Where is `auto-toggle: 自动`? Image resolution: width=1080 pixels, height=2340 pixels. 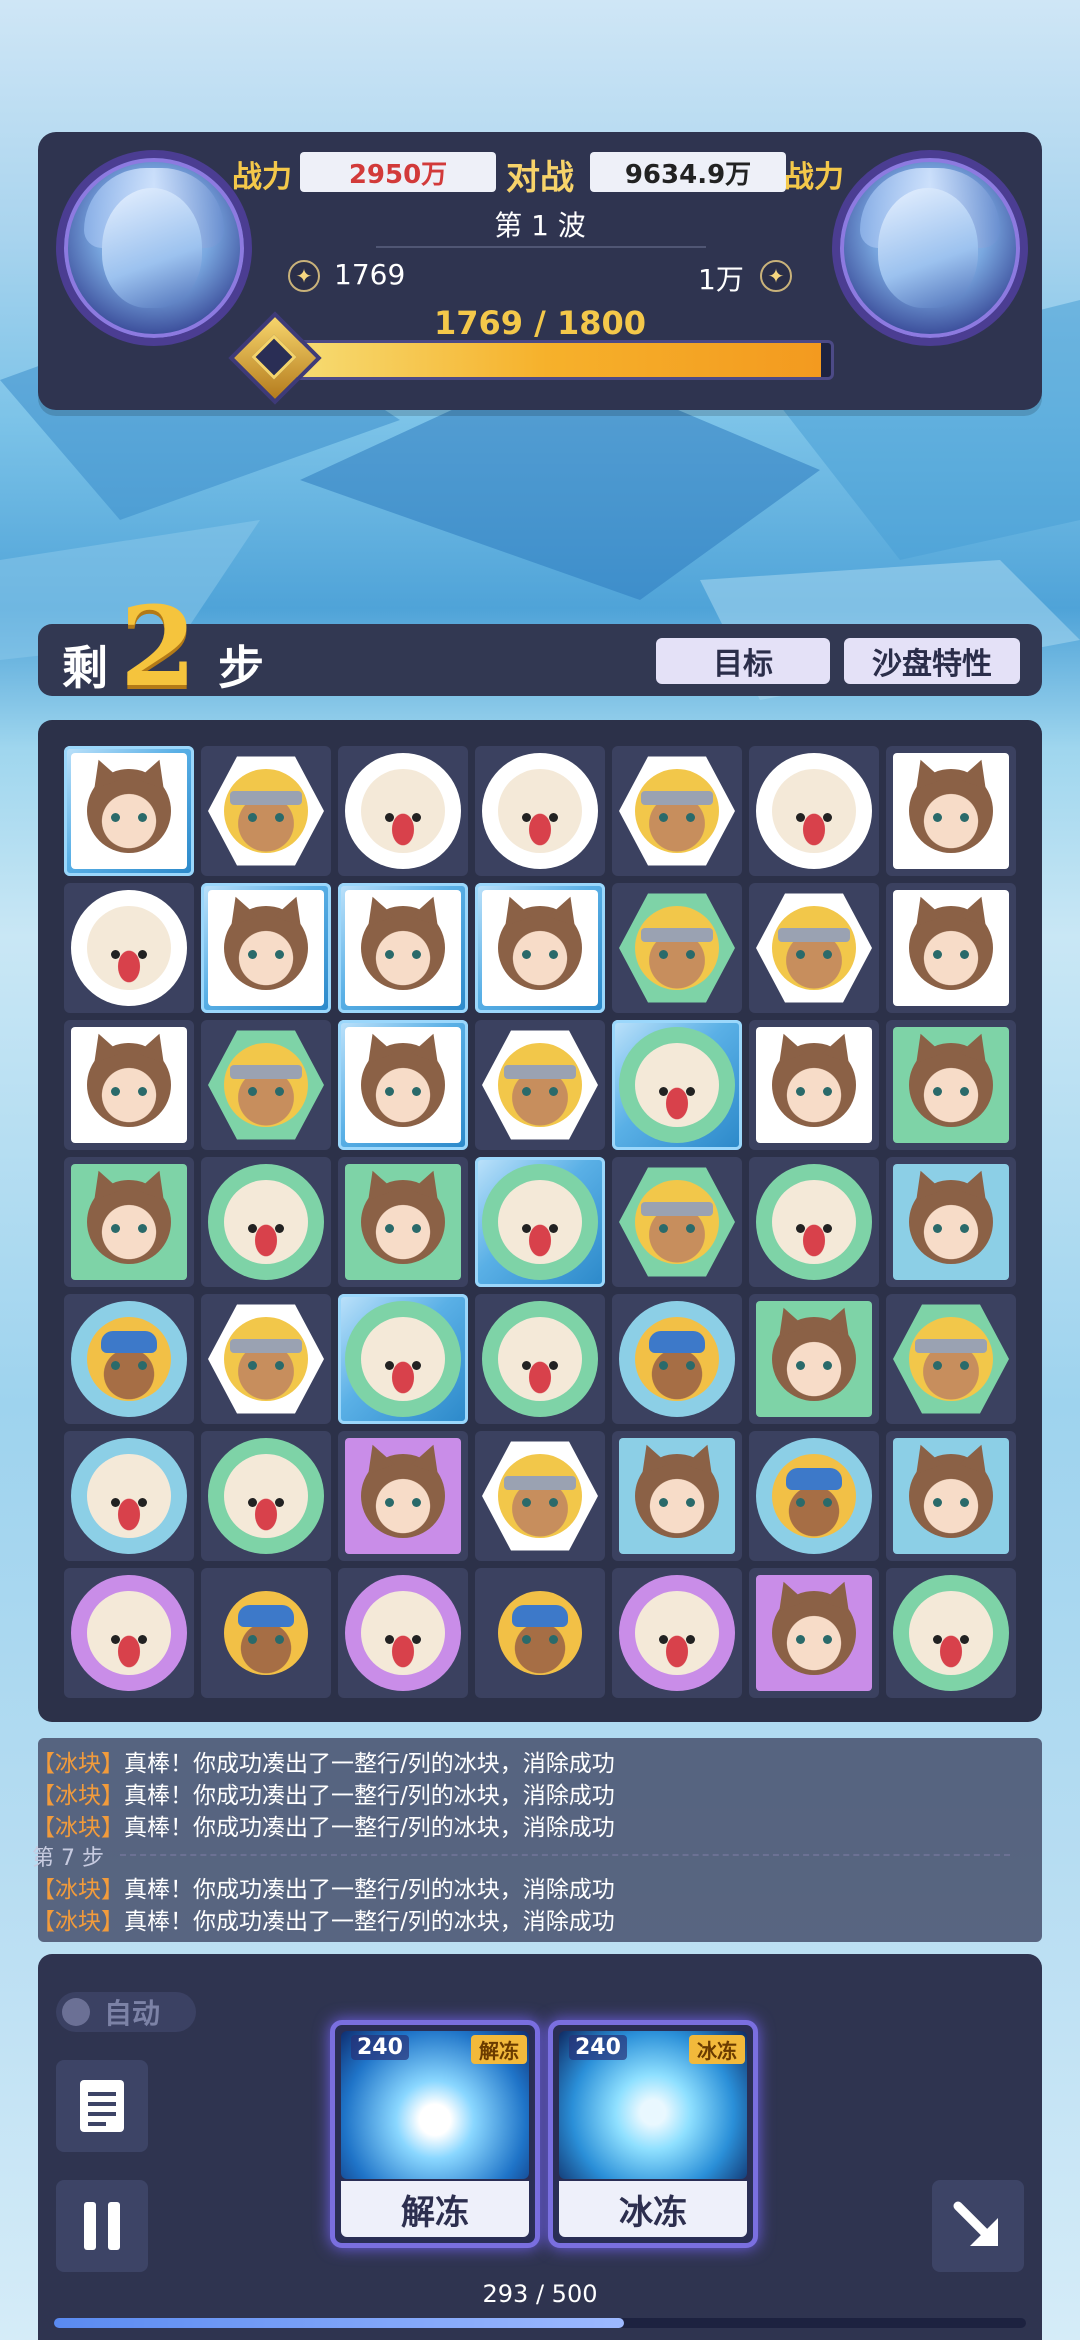
auto-toggle: 自动 is located at coordinates (126, 2012).